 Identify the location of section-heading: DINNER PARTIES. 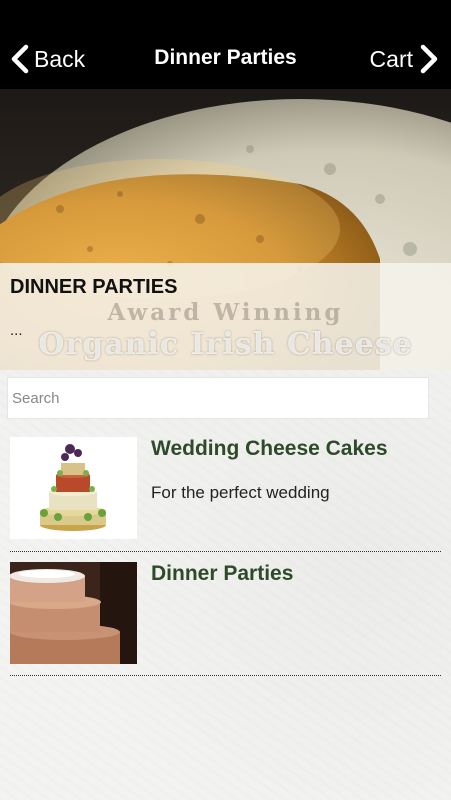
(94, 287).